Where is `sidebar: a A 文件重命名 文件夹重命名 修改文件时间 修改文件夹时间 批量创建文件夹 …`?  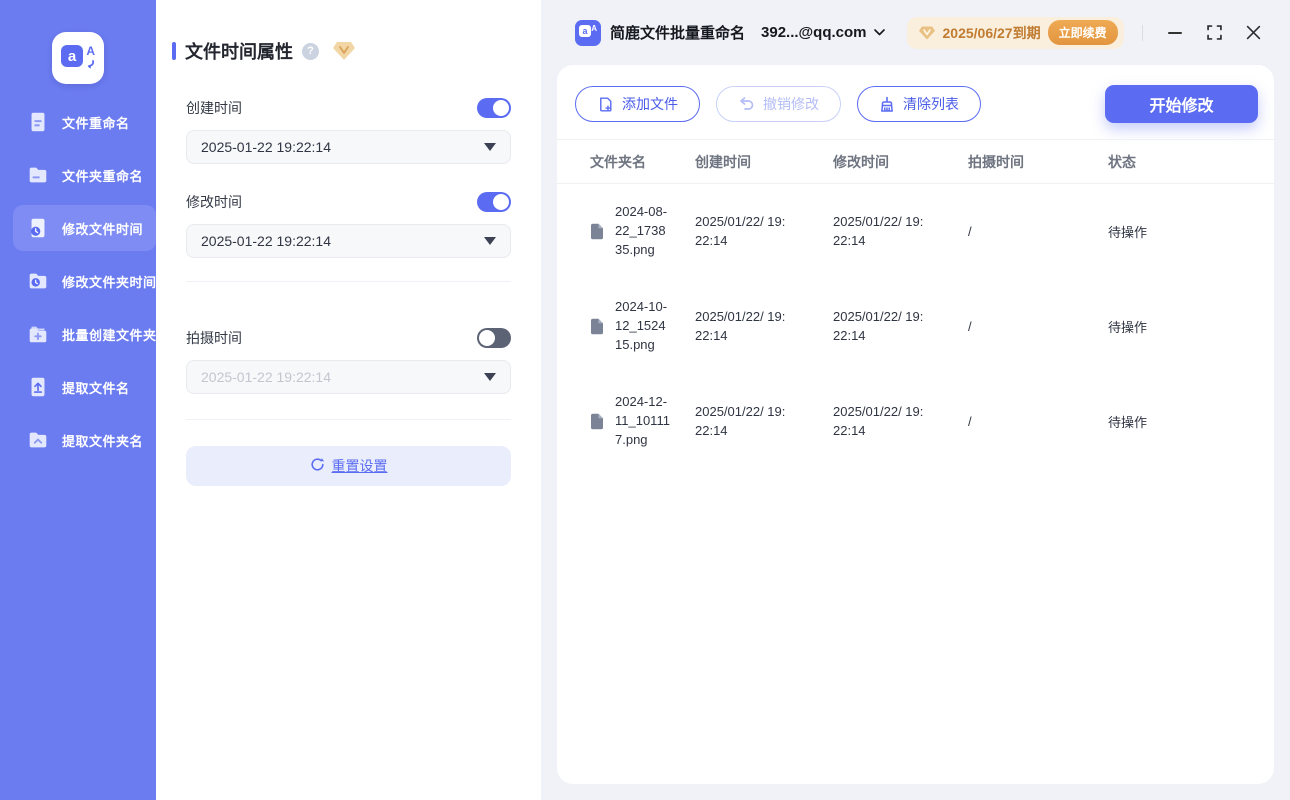 sidebar: a A 文件重命名 文件夹重命名 修改文件时间 修改文件夹时间 批量创建文件夹 … is located at coordinates (78, 400).